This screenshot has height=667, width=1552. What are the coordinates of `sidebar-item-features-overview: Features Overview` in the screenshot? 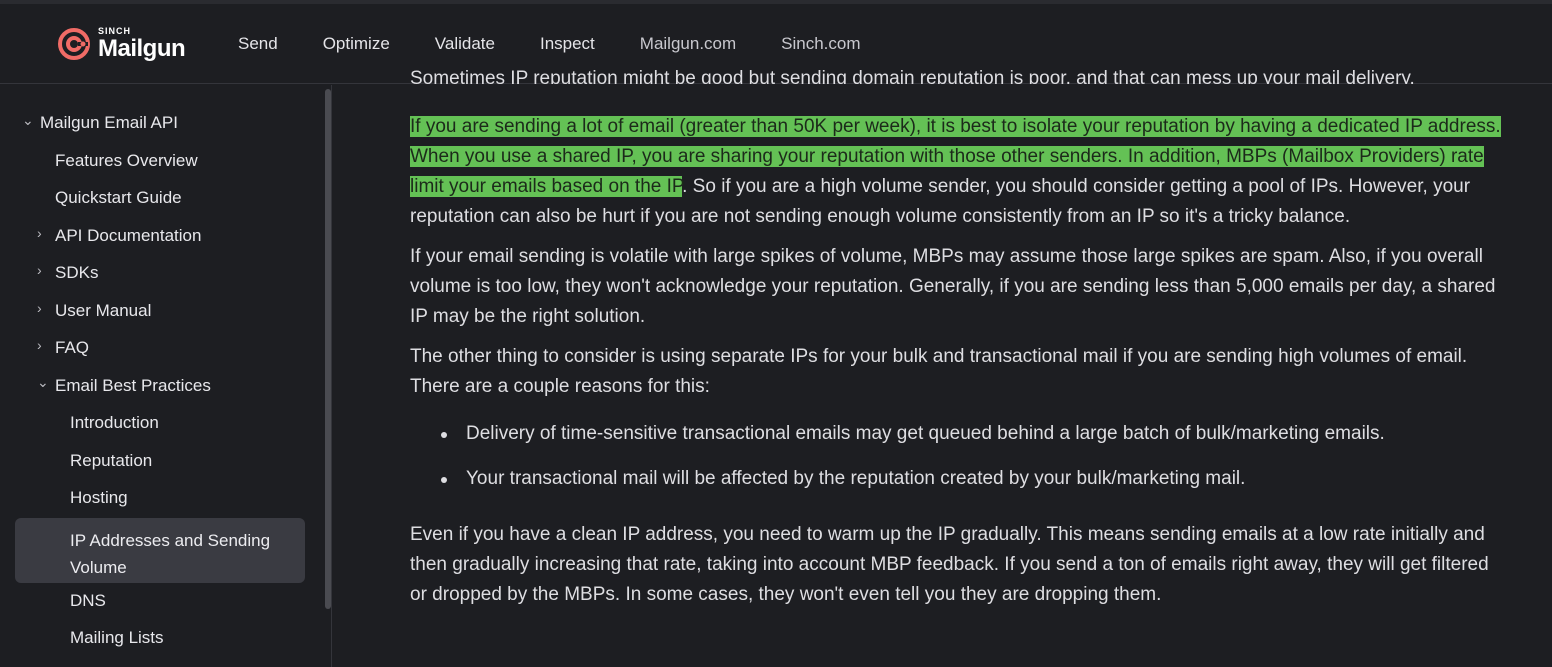 It's located at (126, 161).